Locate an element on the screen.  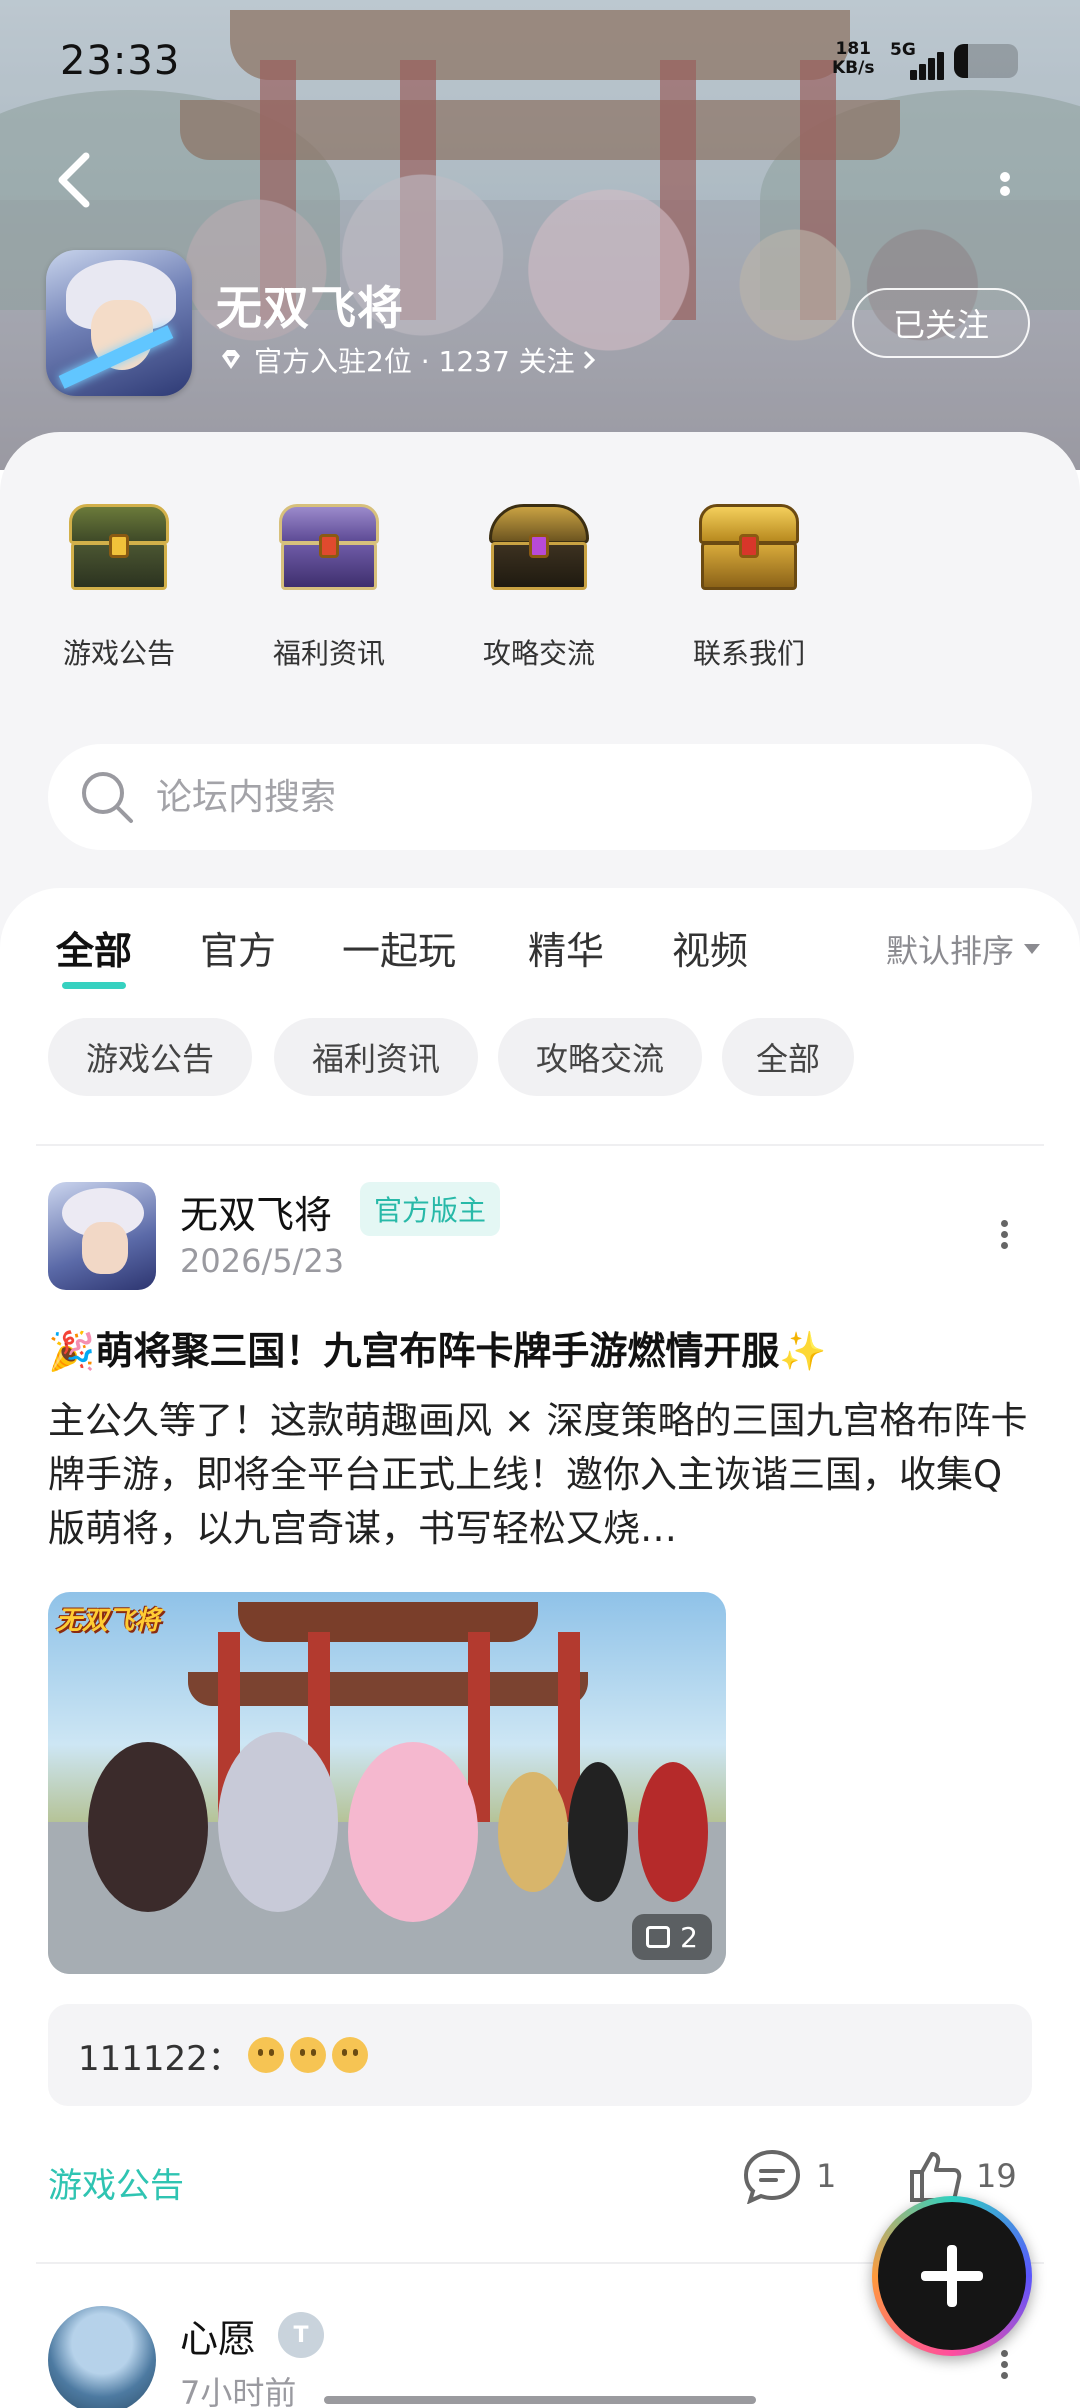
home-indicator is located at coordinates (540, 2400).